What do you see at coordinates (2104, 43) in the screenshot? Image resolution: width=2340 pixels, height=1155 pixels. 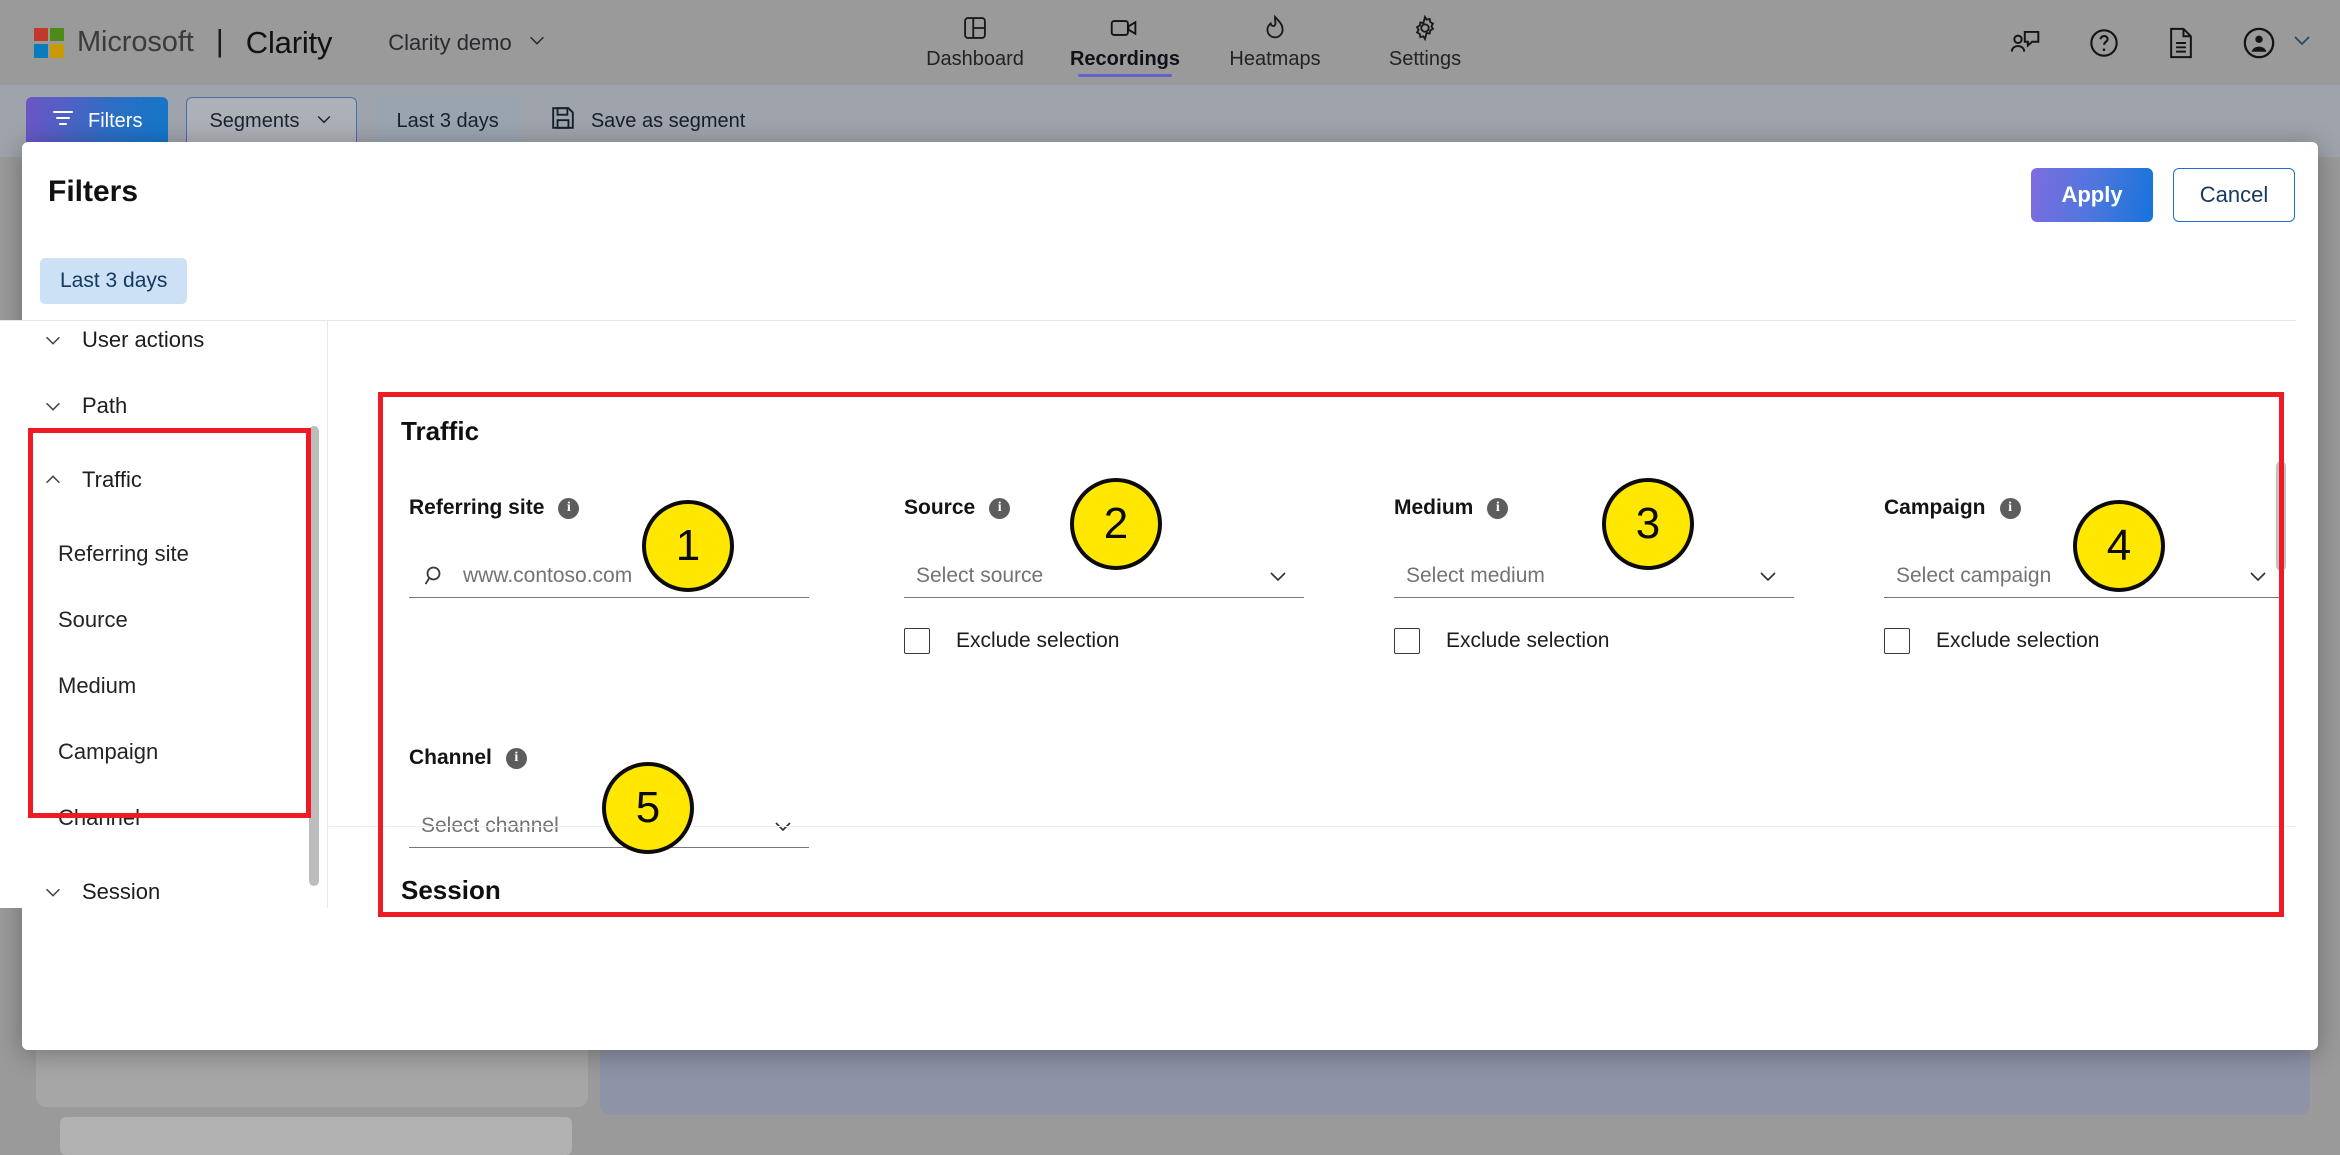 I see `help-icon` at bounding box center [2104, 43].